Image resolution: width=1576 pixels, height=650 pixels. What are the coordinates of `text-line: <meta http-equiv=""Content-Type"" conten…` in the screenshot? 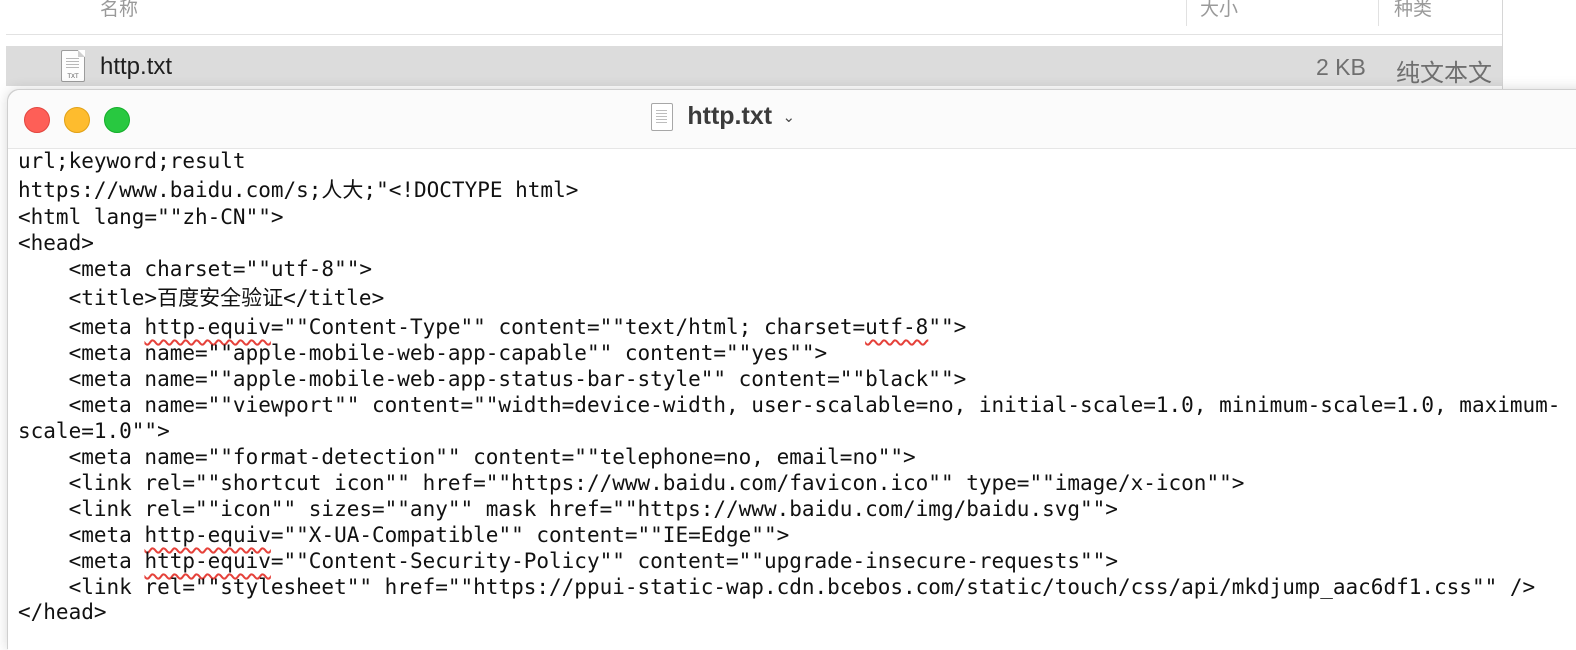 It's located at (492, 327).